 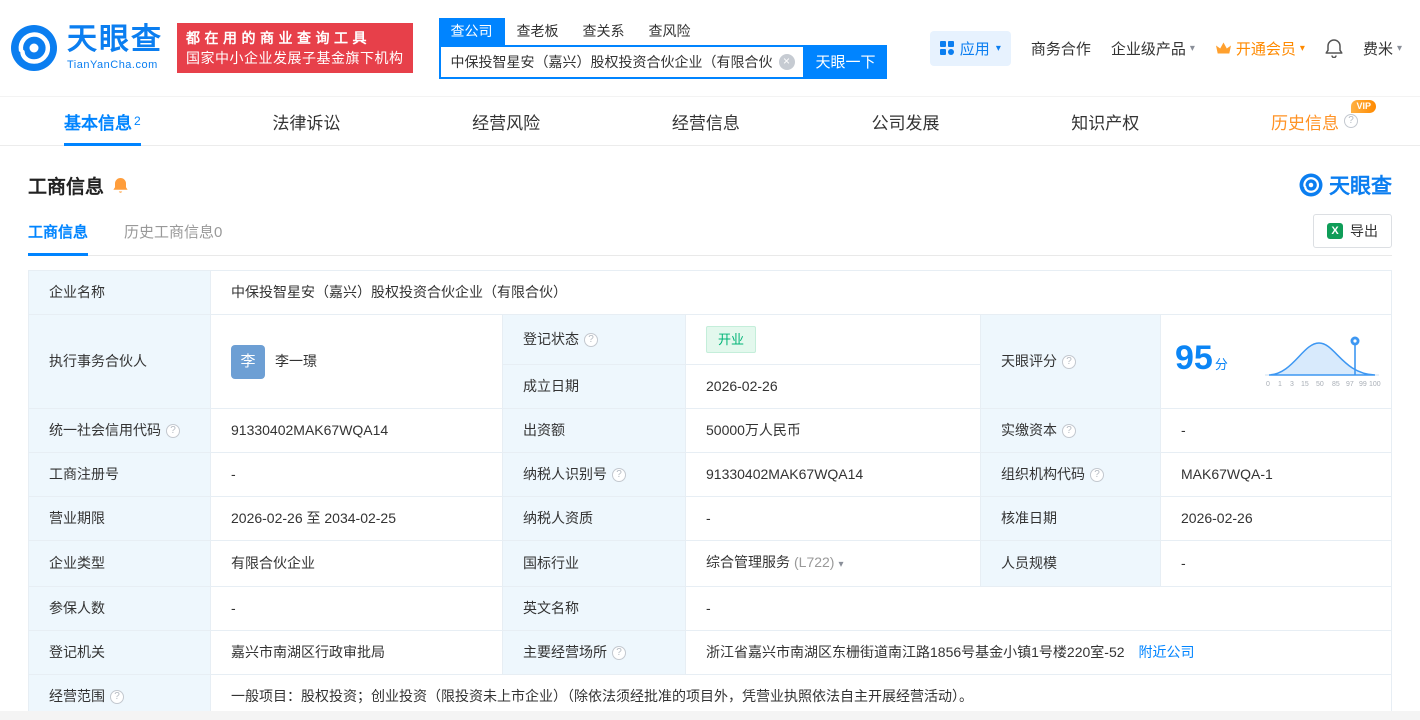 I want to click on premises-label: 主要经营场所?, so click(x=594, y=652).